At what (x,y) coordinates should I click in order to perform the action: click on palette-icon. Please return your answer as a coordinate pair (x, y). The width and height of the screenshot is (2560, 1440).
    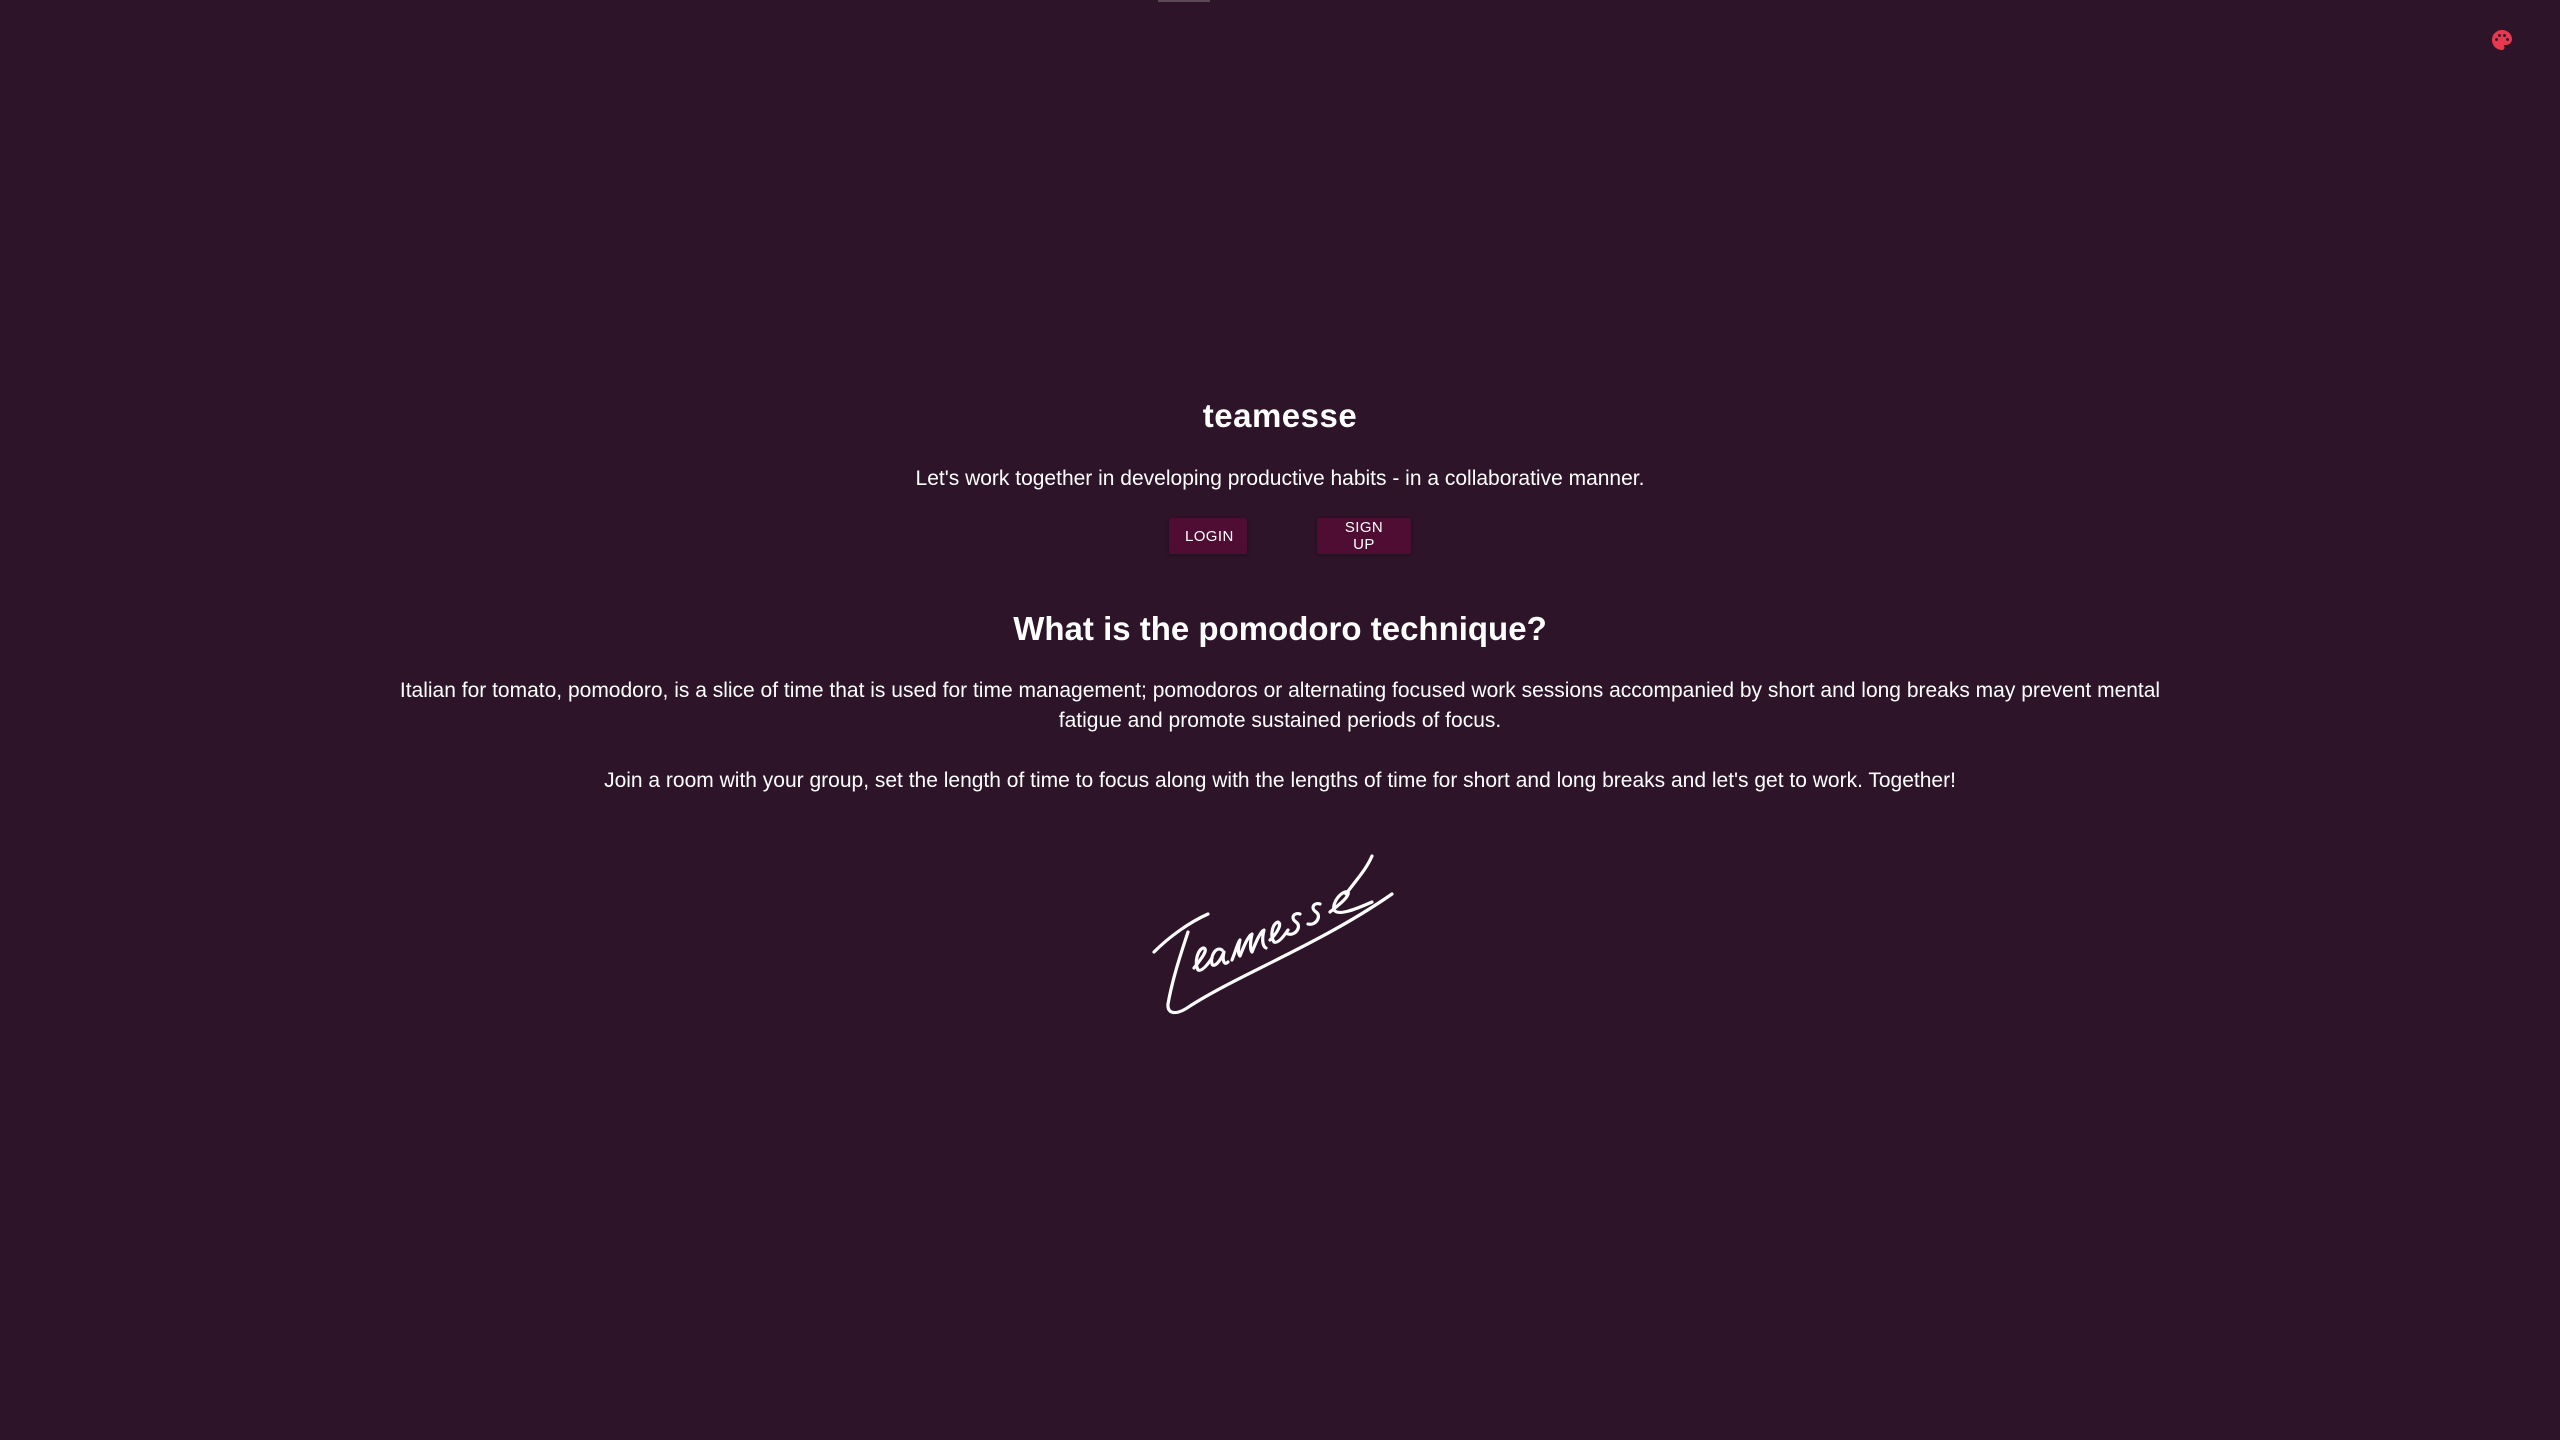
    Looking at the image, I should click on (2502, 40).